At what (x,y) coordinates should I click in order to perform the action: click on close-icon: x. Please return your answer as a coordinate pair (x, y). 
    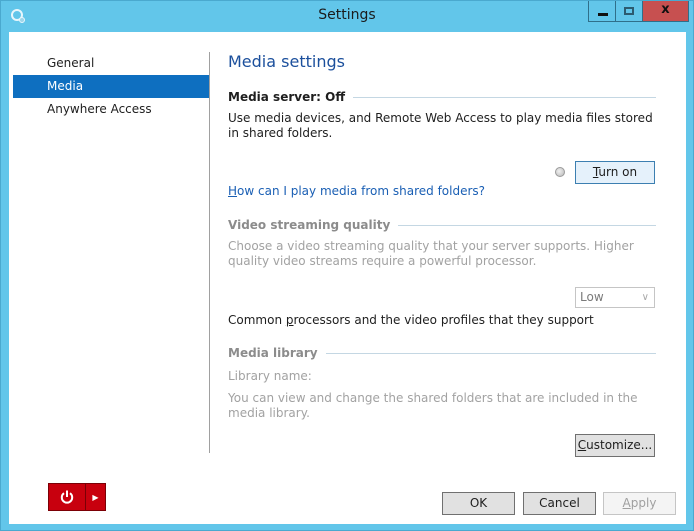
    Looking at the image, I should click on (665, 9).